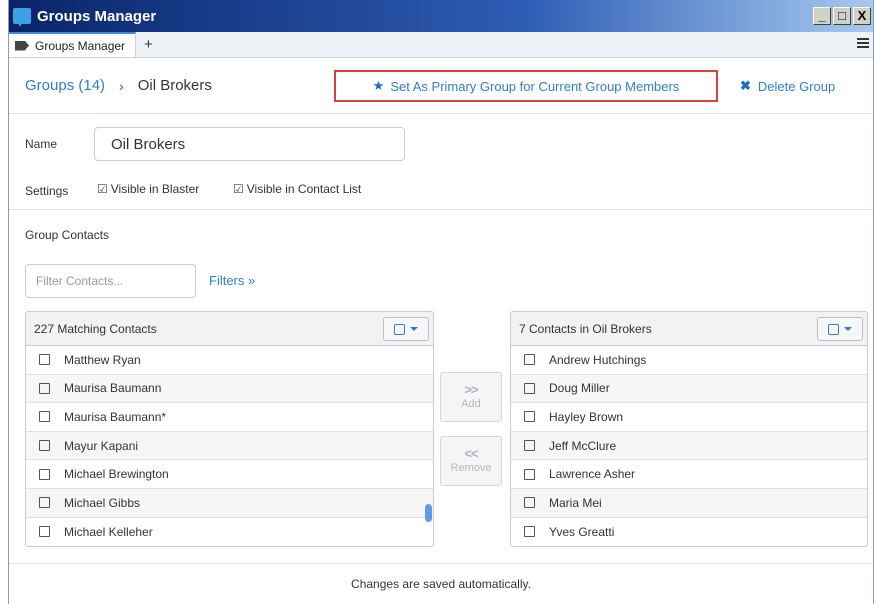  I want to click on contact-name: Maurisa Baumann, so click(113, 388).